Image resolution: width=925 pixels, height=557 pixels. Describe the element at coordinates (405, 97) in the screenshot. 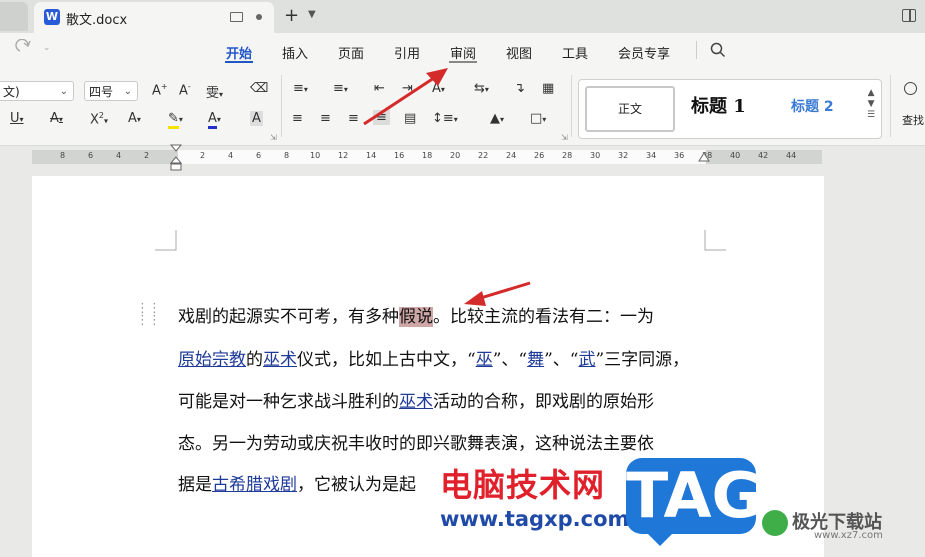

I see `arrow-to-review-tab` at that location.